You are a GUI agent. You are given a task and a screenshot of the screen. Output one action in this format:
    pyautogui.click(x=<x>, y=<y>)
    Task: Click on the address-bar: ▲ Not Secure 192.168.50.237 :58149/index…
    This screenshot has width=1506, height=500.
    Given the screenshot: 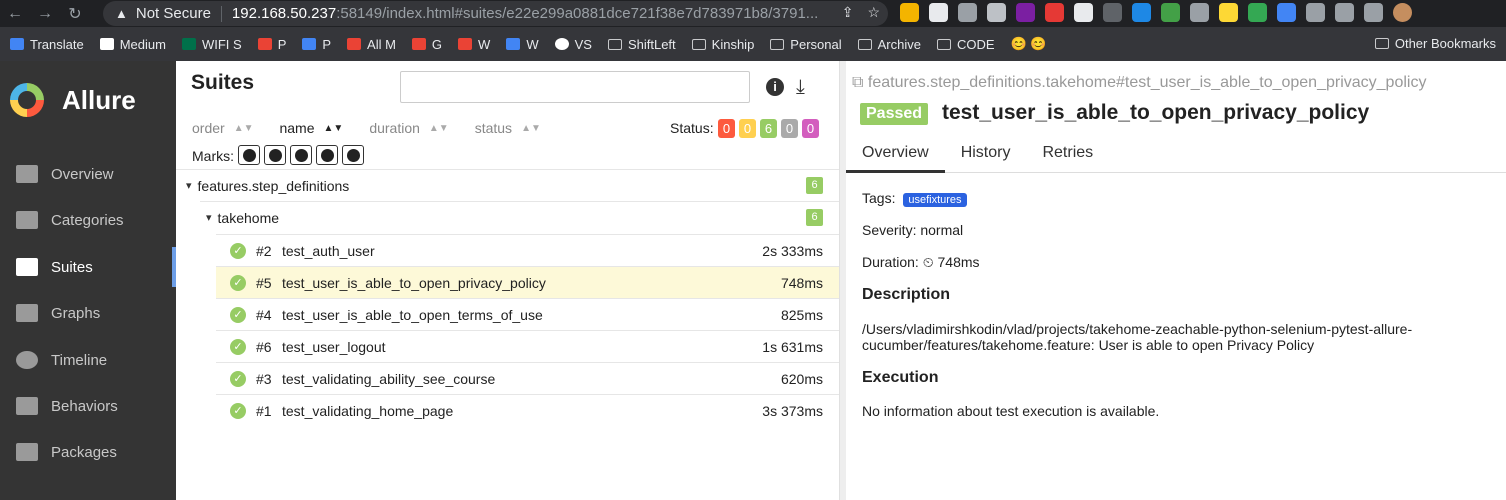 What is the action you would take?
    pyautogui.click(x=495, y=13)
    